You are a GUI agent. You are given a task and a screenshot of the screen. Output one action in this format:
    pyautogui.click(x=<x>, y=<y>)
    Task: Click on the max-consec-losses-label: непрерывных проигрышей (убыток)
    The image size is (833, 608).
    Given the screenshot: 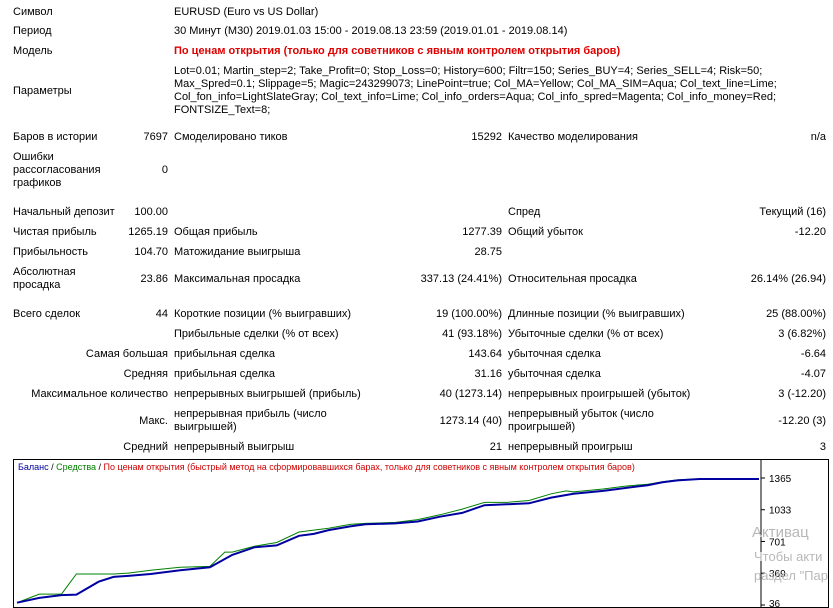 What is the action you would take?
    pyautogui.click(x=599, y=394)
    